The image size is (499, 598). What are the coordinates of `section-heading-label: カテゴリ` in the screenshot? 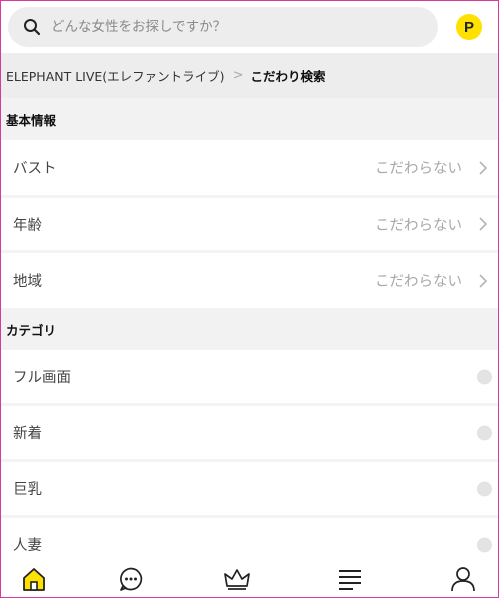 It's located at (31, 330).